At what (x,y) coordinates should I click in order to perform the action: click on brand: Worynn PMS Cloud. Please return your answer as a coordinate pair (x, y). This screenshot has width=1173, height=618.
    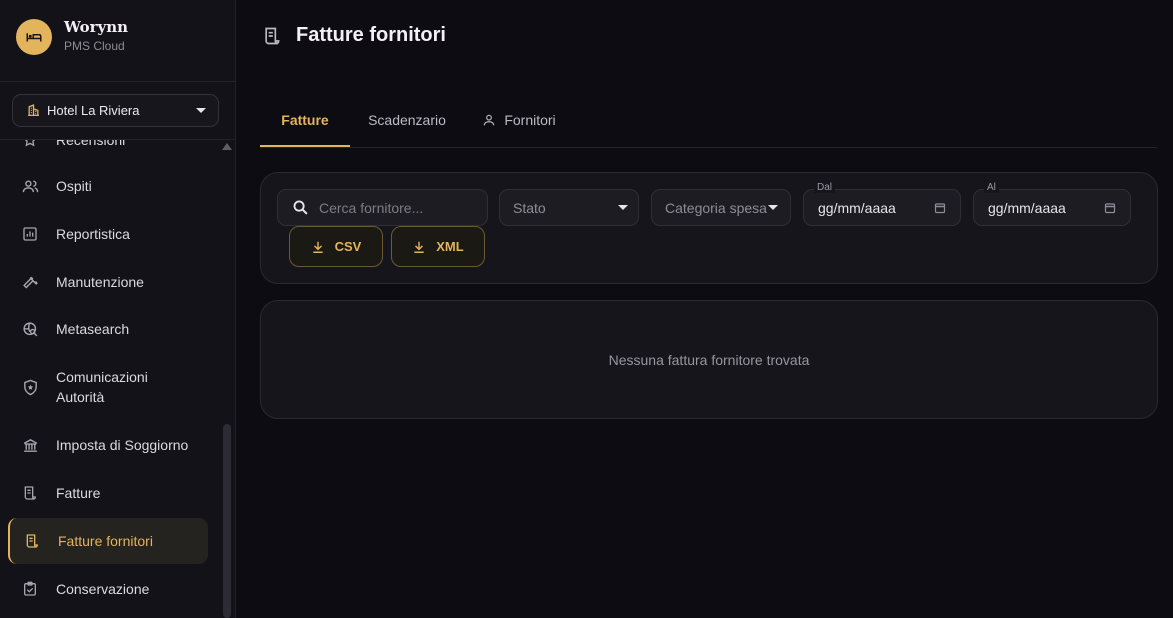
    Looking at the image, I should click on (72, 36).